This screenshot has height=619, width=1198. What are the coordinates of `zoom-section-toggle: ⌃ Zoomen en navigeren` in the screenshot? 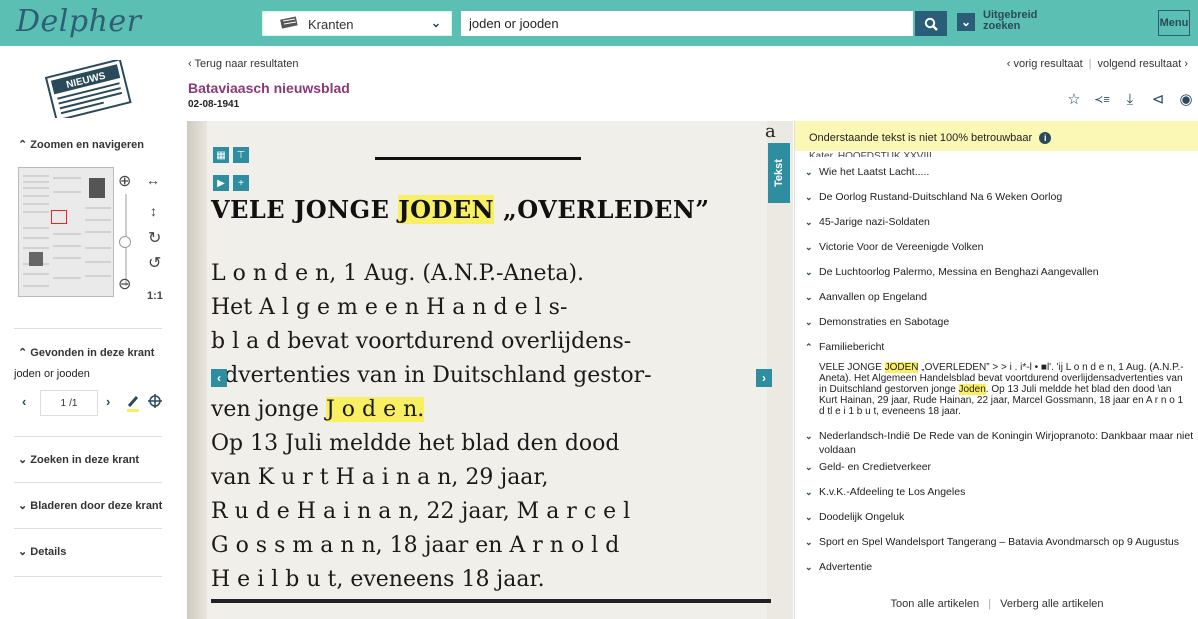 It's located at (81, 144).